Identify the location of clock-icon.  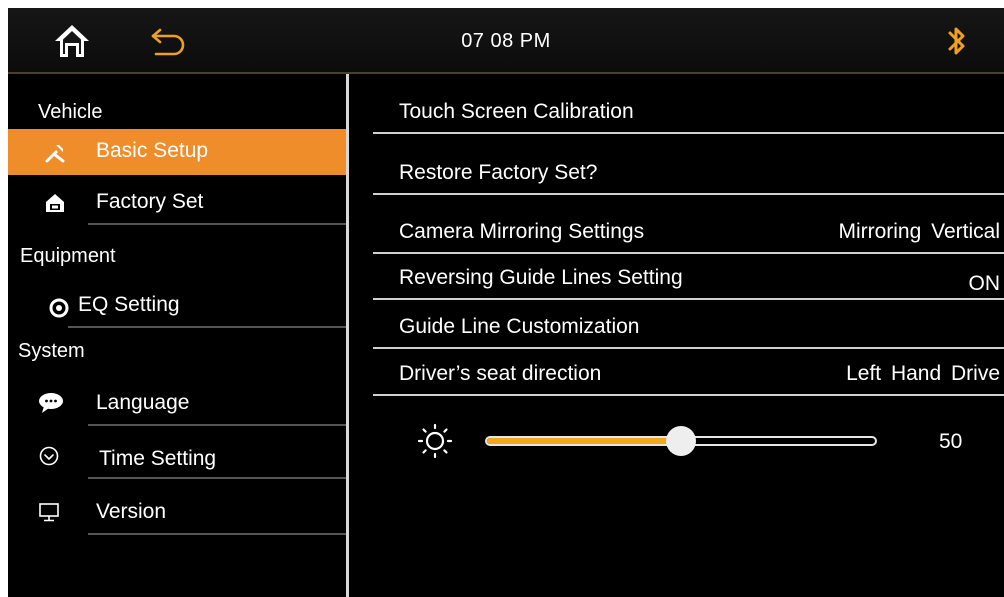
(49, 456).